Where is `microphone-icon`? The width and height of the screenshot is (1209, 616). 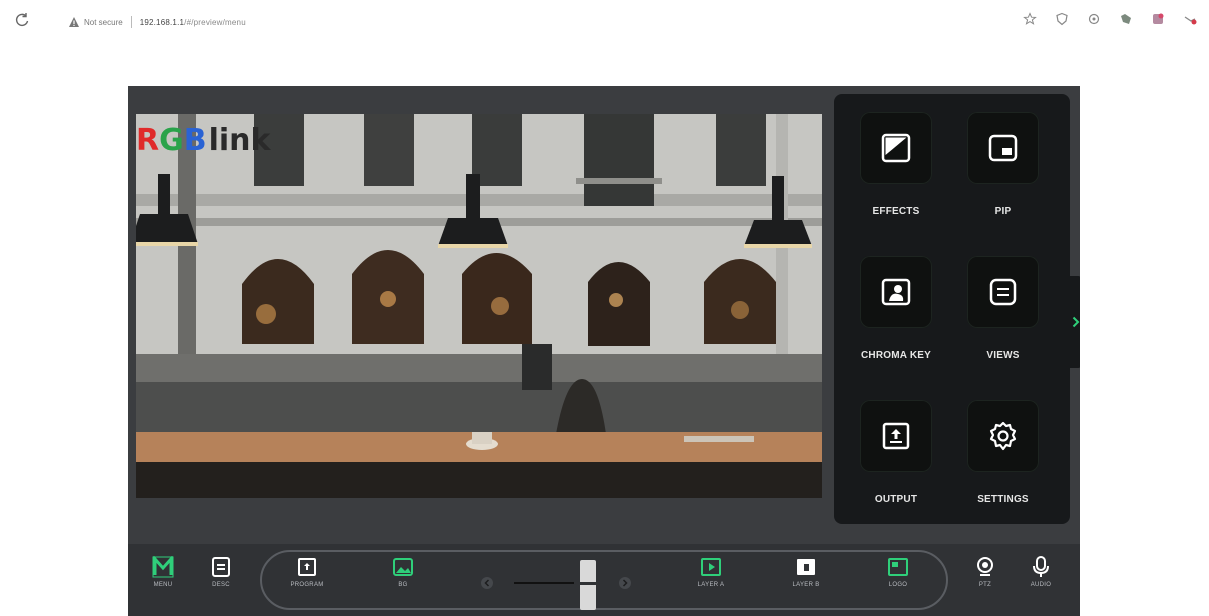
microphone-icon is located at coordinates (1041, 566).